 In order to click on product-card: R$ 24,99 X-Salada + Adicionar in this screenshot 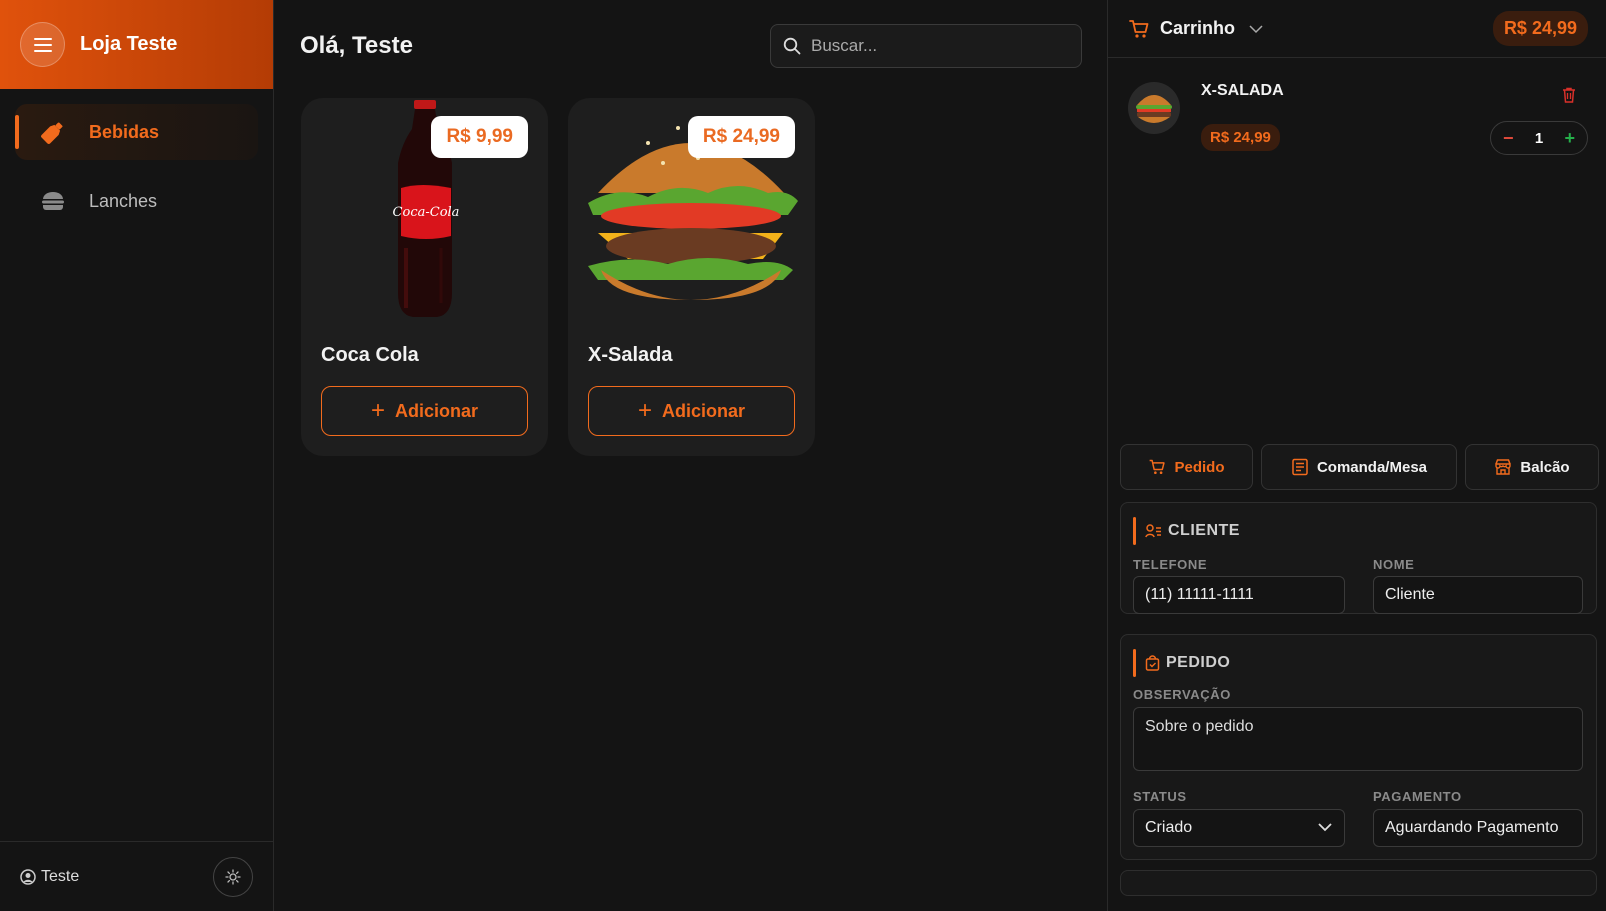, I will do `click(691, 277)`.